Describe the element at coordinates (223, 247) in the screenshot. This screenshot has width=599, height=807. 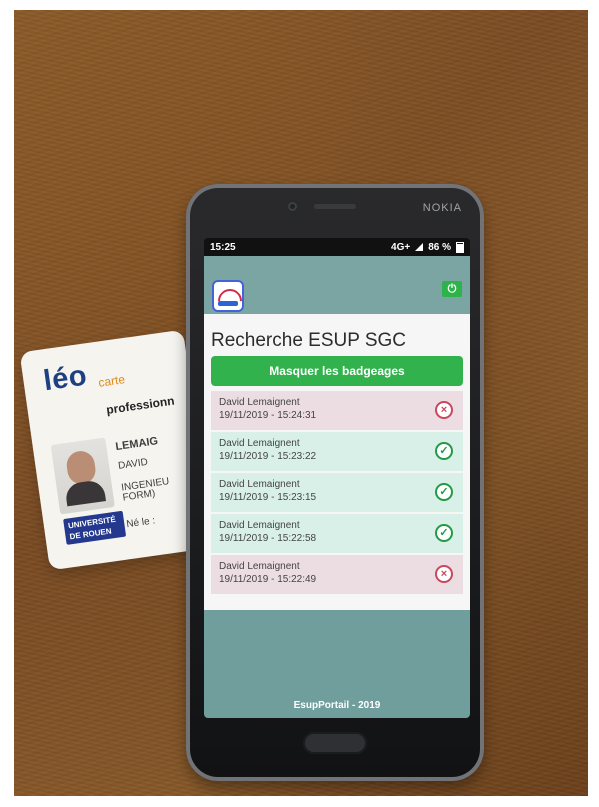
I see `status-time: 15:25` at that location.